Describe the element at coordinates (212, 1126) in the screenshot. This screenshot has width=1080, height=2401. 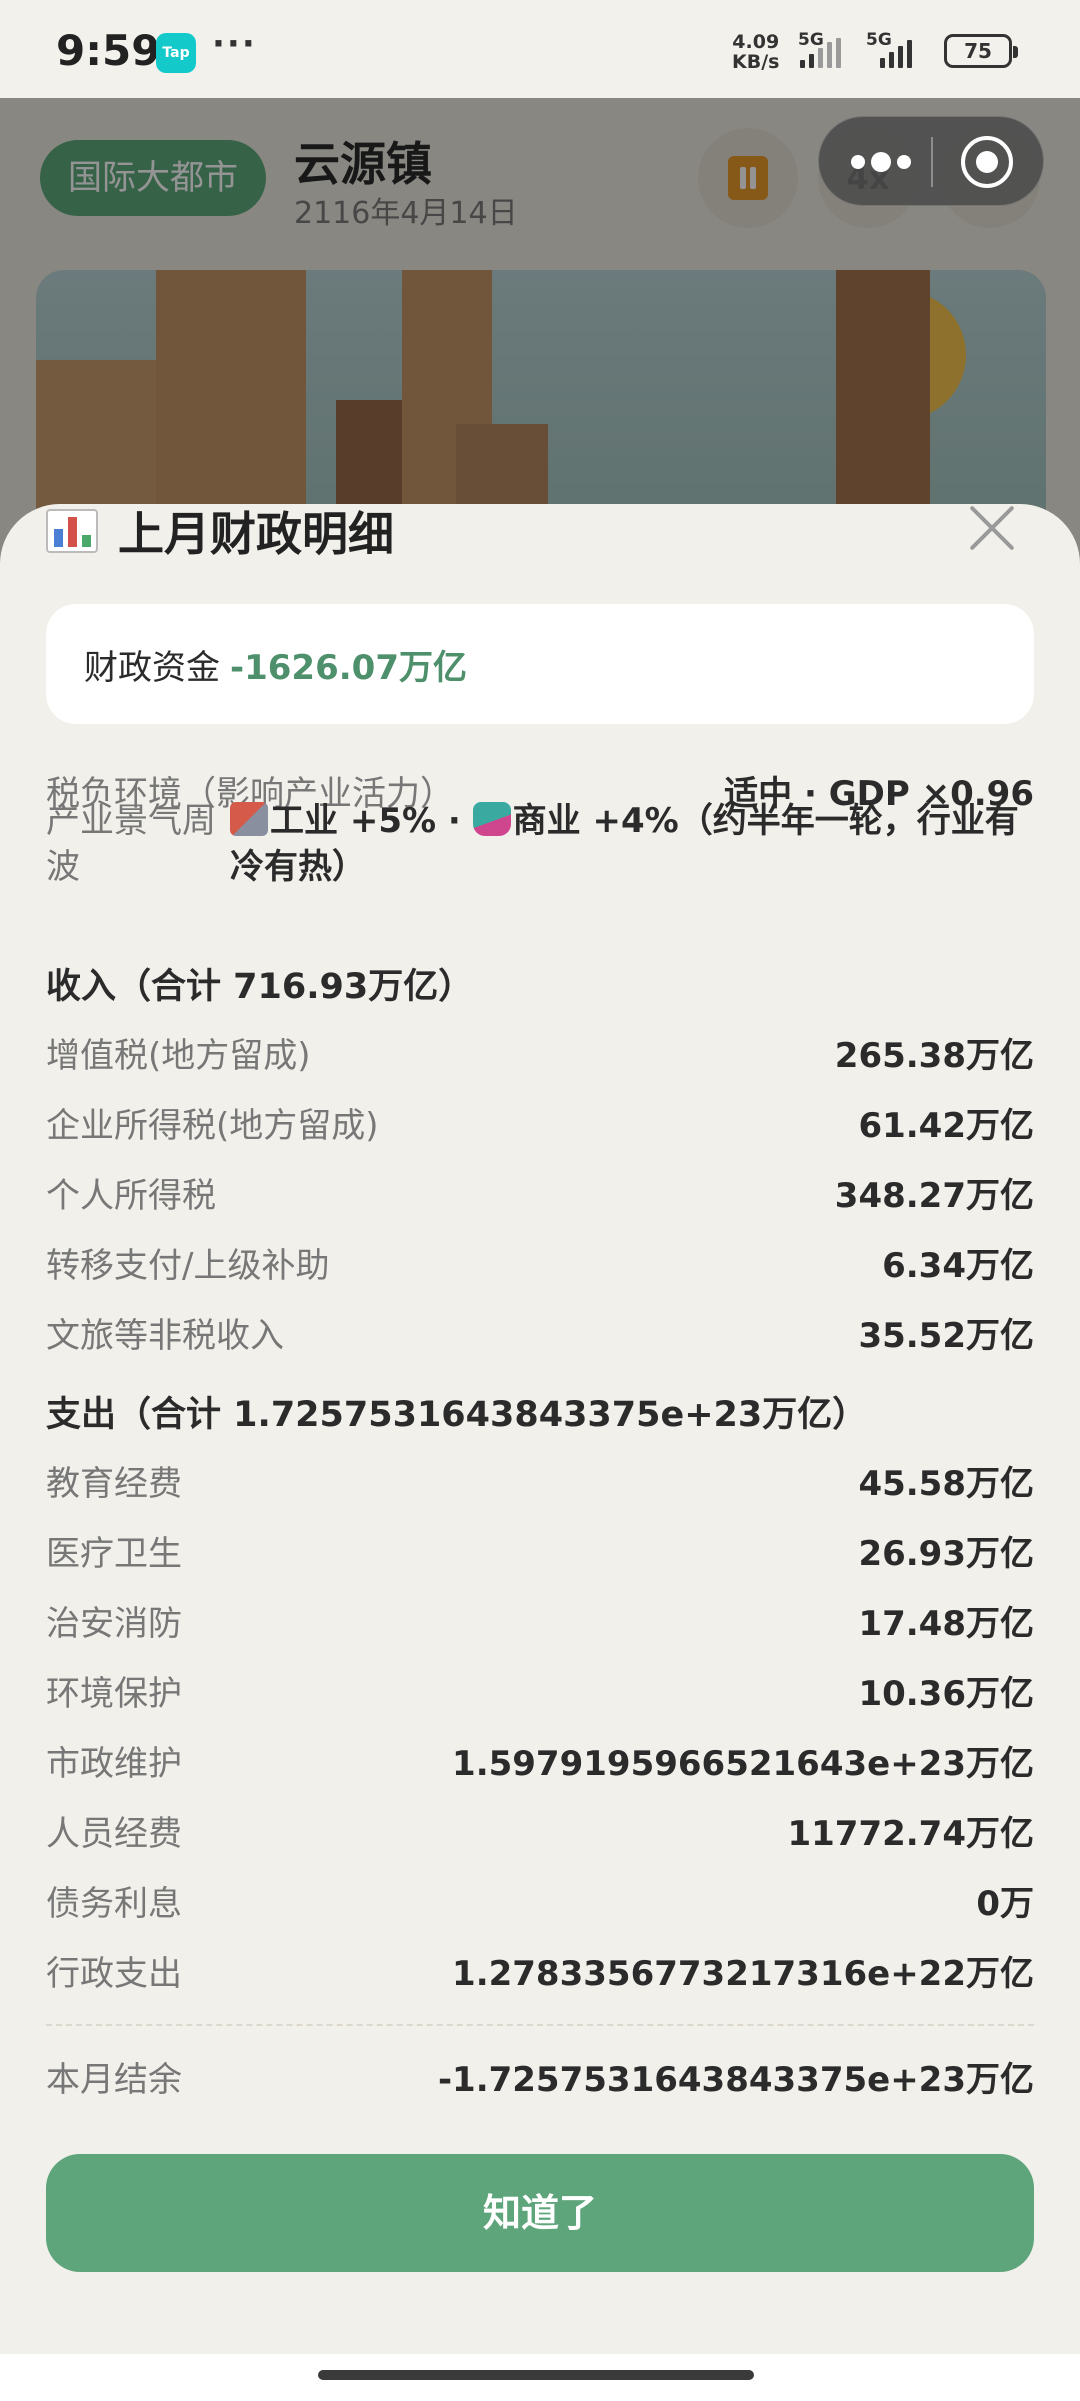
I see `income-label: 企业所得税(地方留成)` at that location.